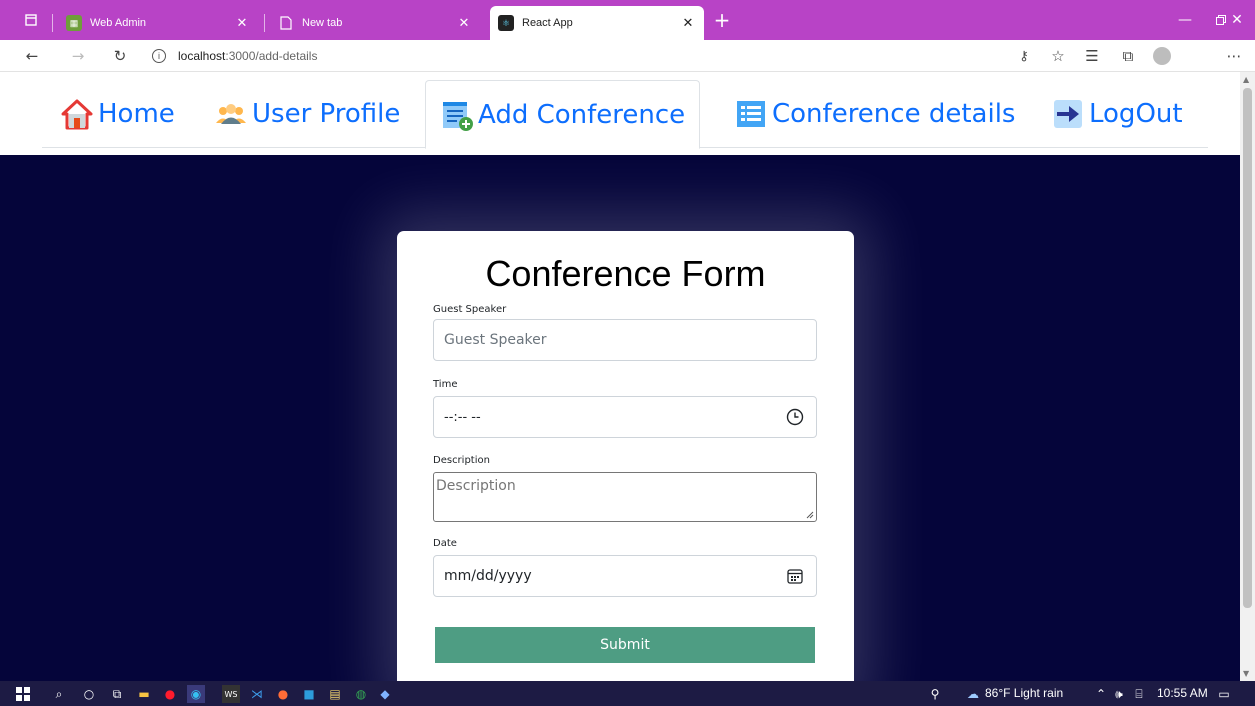 Image resolution: width=1255 pixels, height=706 pixels. What do you see at coordinates (894, 114) in the screenshot?
I see `nav-label: Conference details` at bounding box center [894, 114].